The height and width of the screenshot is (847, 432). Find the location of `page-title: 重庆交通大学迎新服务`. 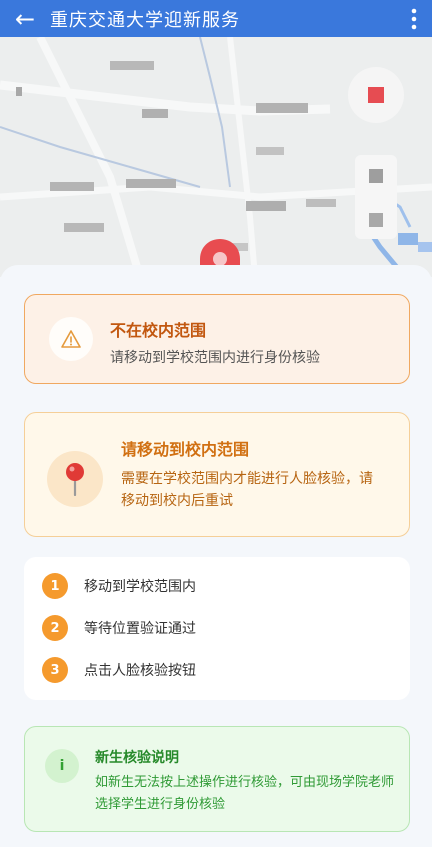

page-title: 重庆交通大学迎新服务 is located at coordinates (145, 20).